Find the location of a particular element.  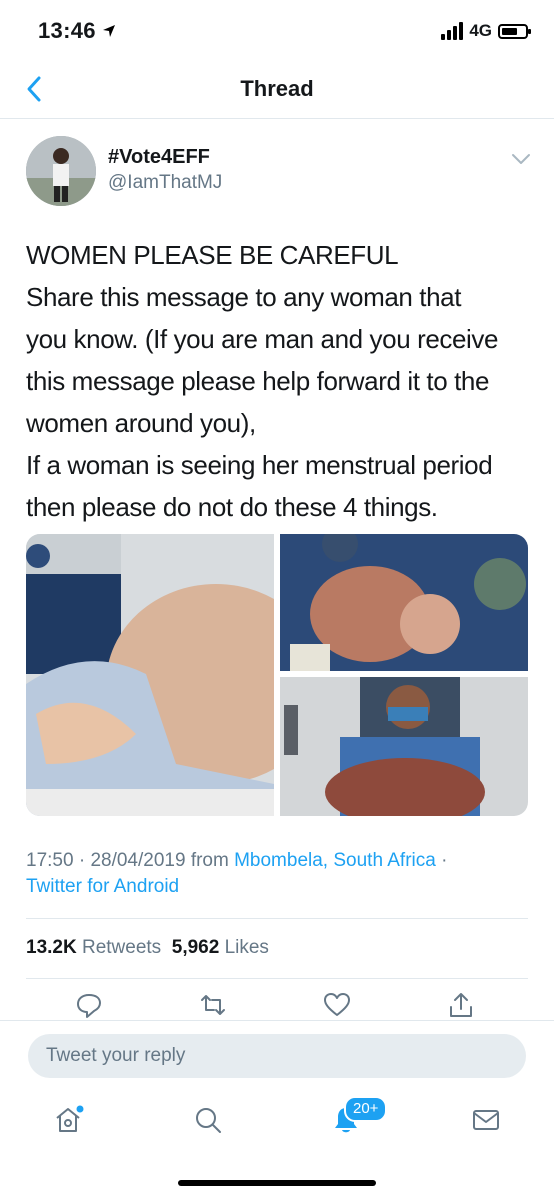

tab-search is located at coordinates (208, 1120).